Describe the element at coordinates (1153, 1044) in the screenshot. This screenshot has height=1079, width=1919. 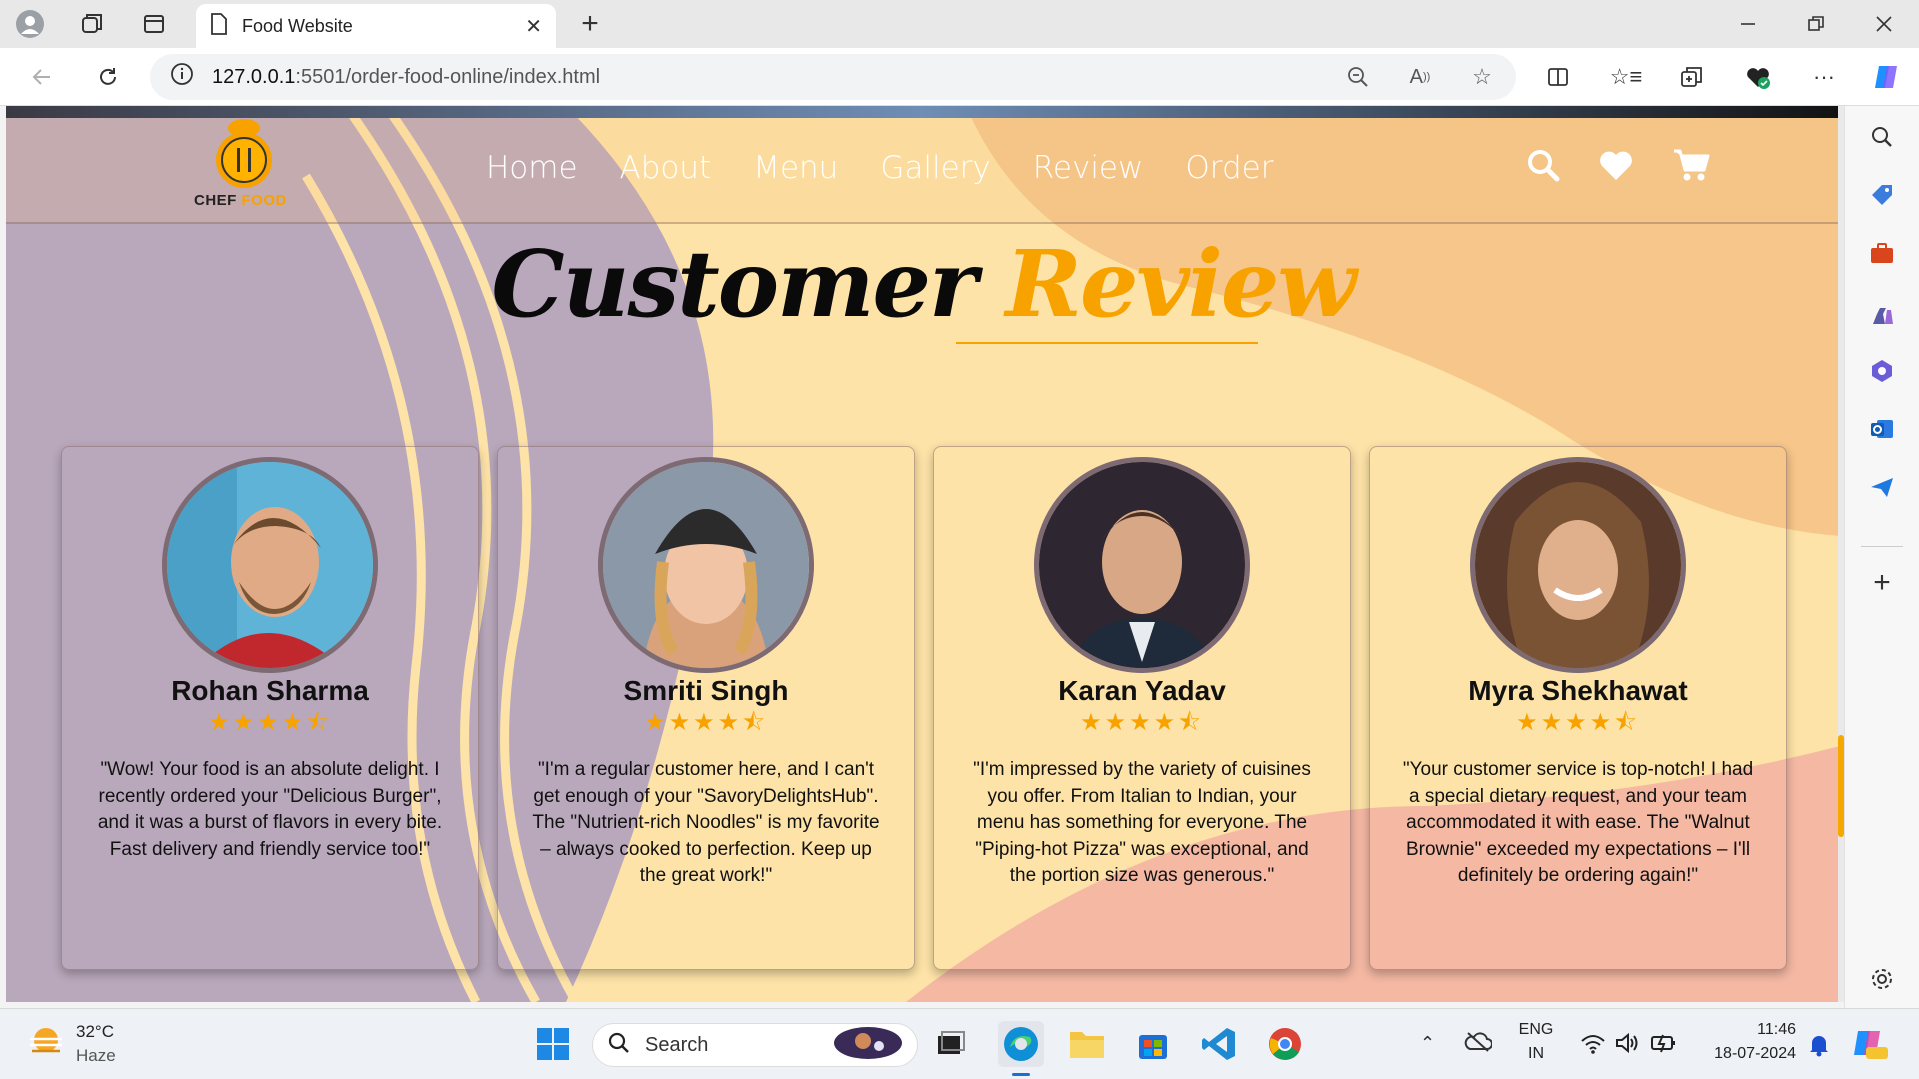
I see `microsoft-store-icon` at that location.